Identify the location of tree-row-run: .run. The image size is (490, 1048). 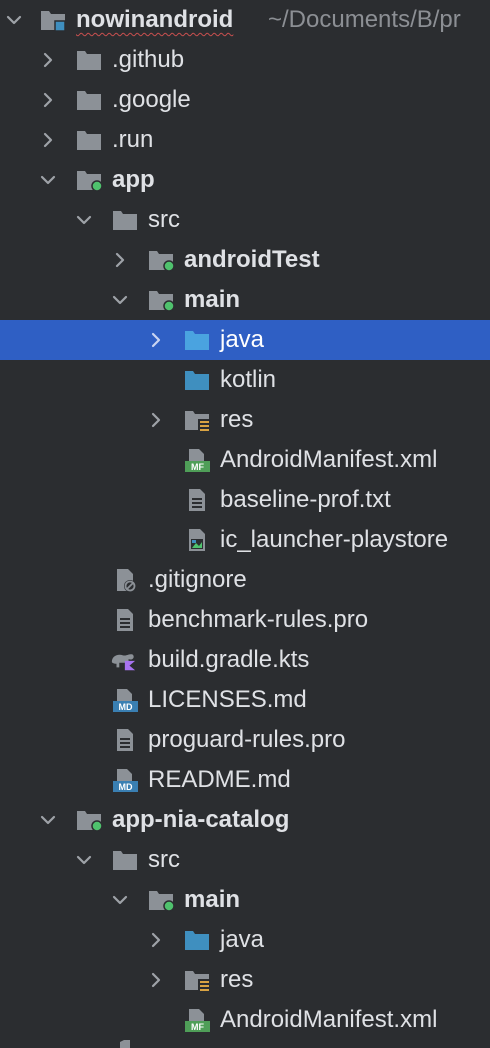
(245, 140).